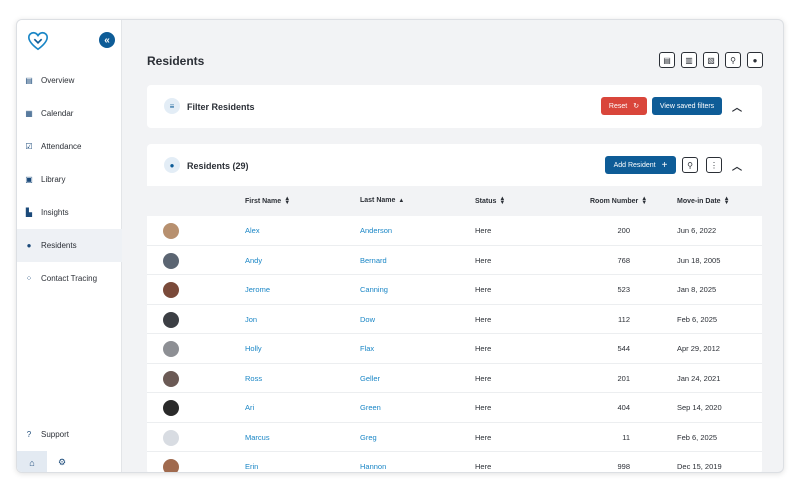 The image size is (800, 491). What do you see at coordinates (454, 231) in the screenshot?
I see `table-row: Alex Anderson Here 200 Jun 6, 2022` at bounding box center [454, 231].